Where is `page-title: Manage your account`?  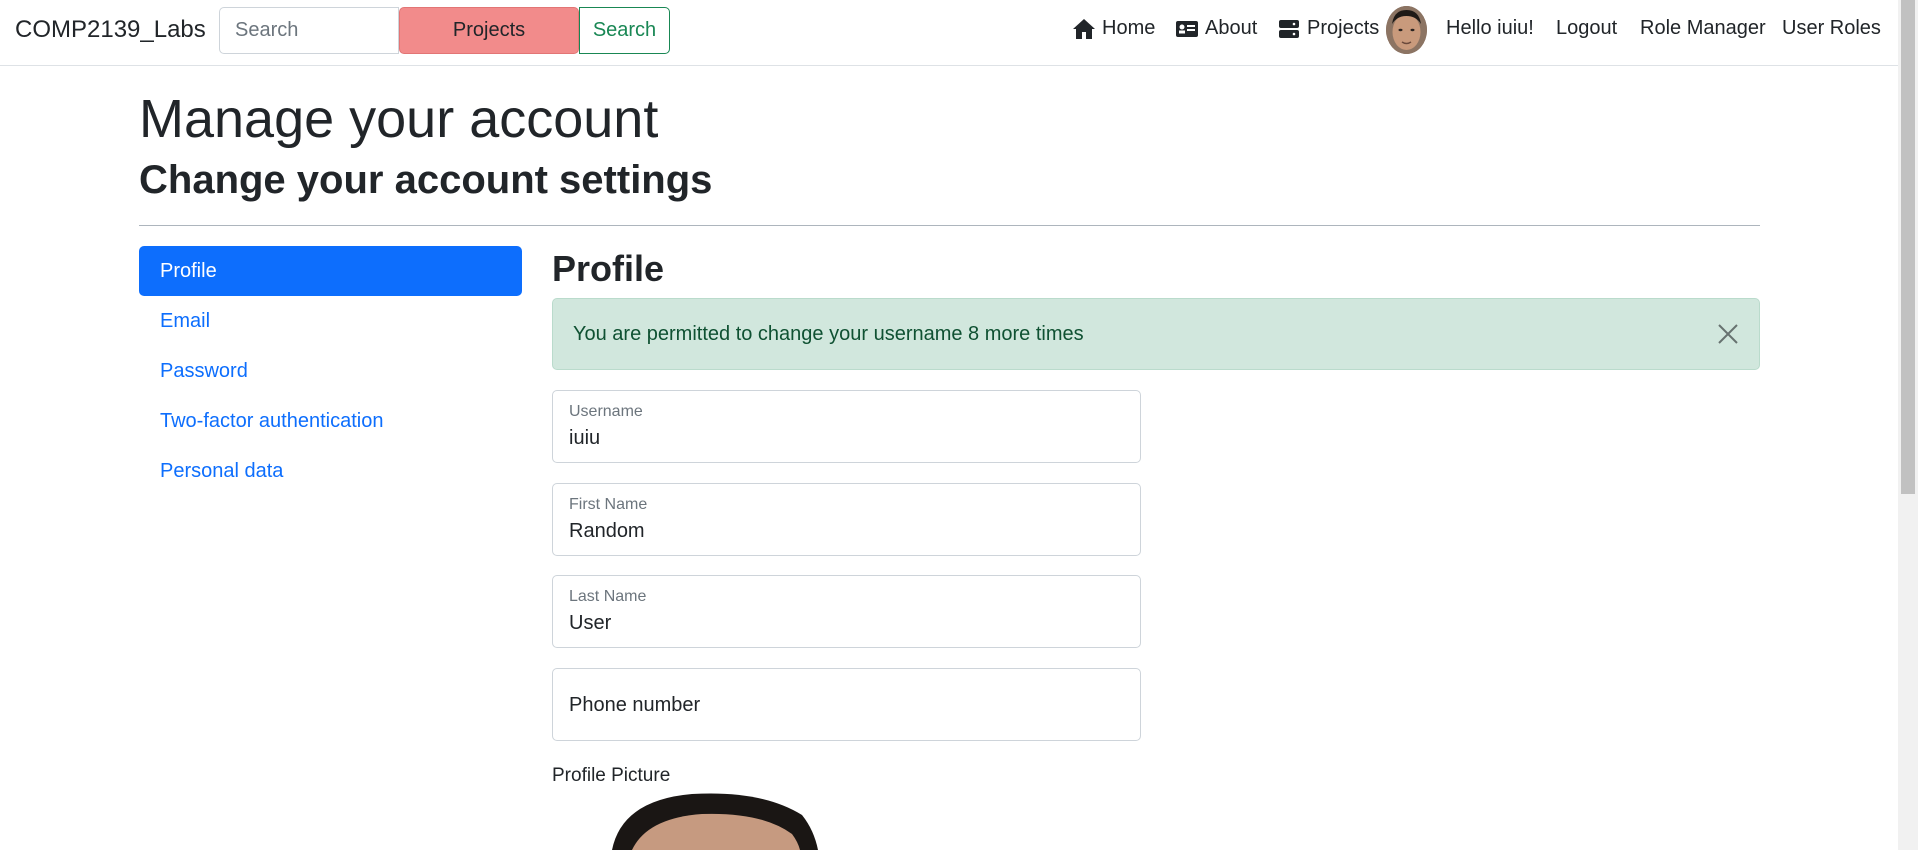
page-title: Manage your account is located at coordinates (399, 119).